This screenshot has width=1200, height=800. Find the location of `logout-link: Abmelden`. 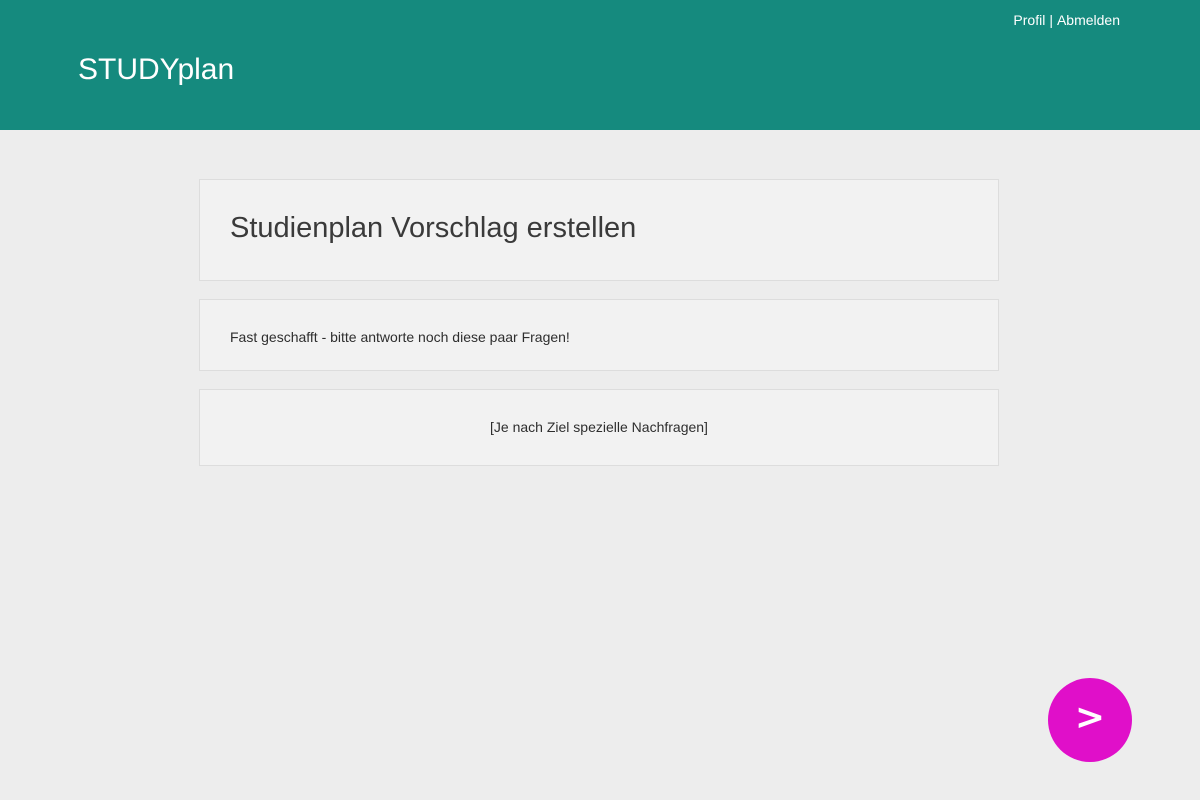

logout-link: Abmelden is located at coordinates (1088, 20).